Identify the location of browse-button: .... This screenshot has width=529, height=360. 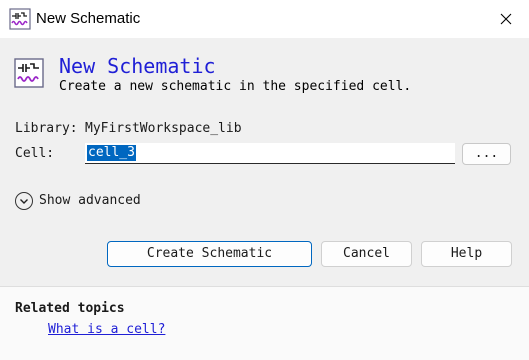
(486, 154).